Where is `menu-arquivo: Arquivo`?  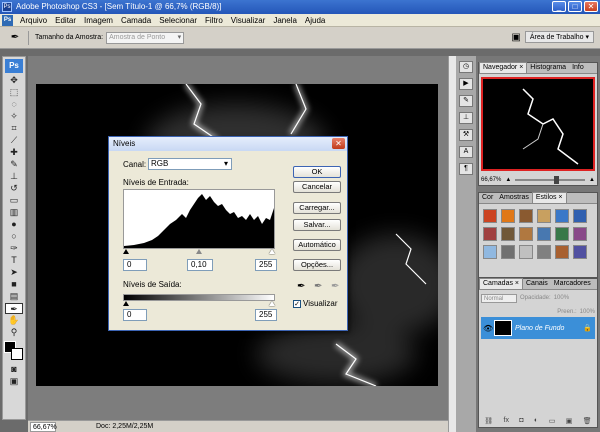
menu-arquivo: Arquivo is located at coordinates (33, 20).